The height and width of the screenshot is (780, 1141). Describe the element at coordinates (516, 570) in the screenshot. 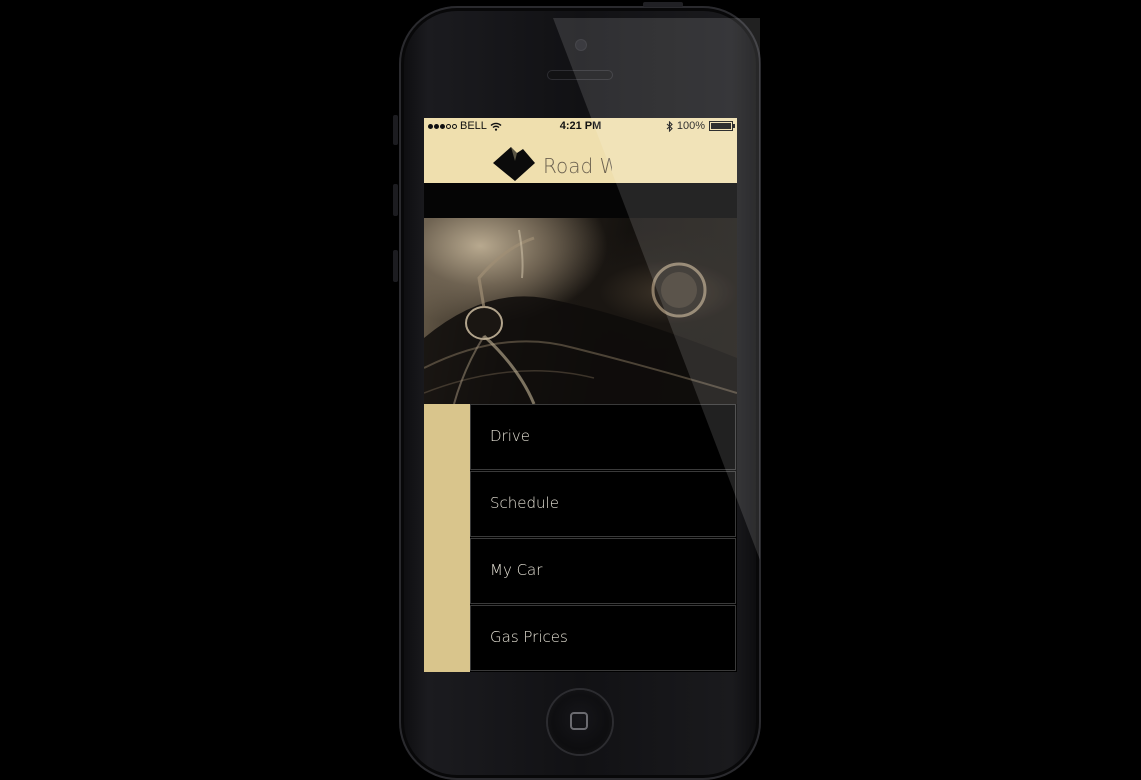

I see `menu-item-label: My Car` at that location.